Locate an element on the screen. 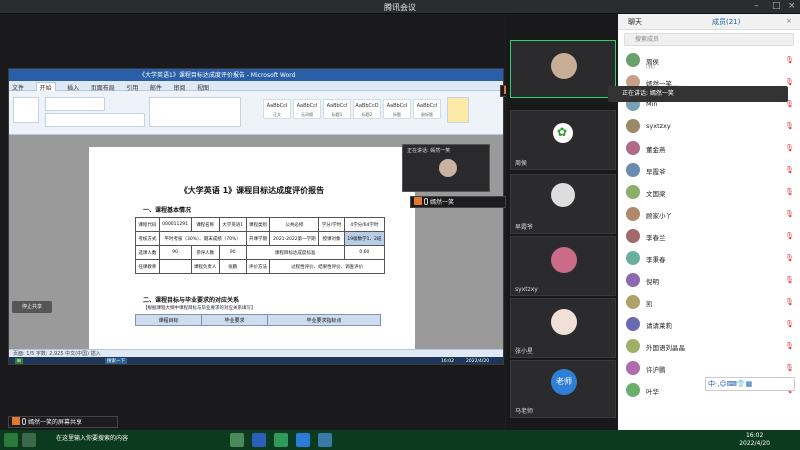 This screenshot has width=800, height=450. member-row: 周侯 (我) 🎙 is located at coordinates (709, 61).